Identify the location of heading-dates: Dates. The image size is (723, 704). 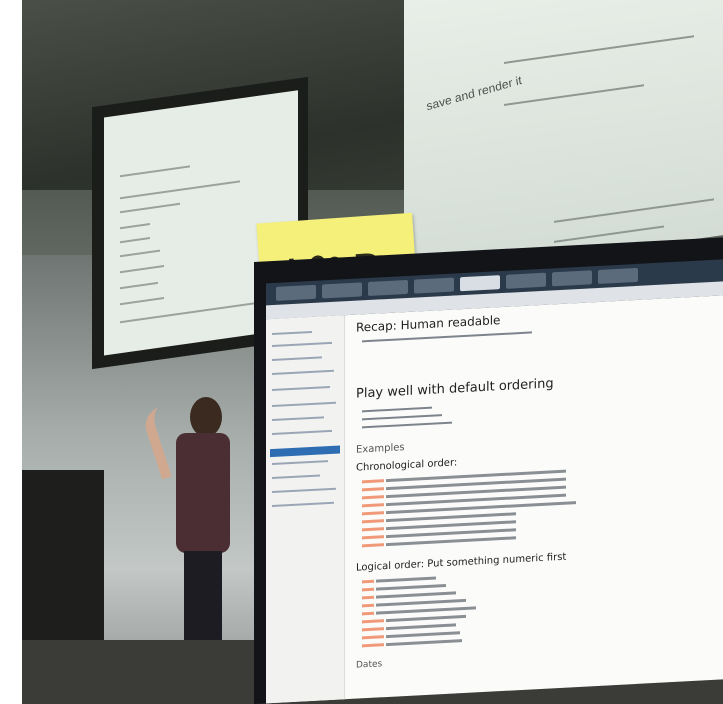
(369, 665).